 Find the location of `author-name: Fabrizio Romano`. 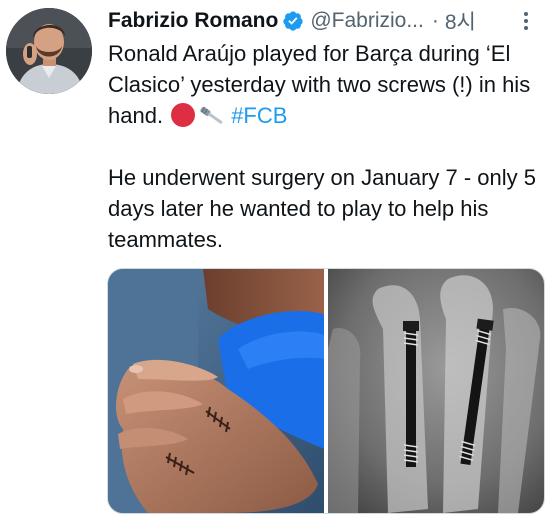

author-name: Fabrizio Romano is located at coordinates (193, 21).